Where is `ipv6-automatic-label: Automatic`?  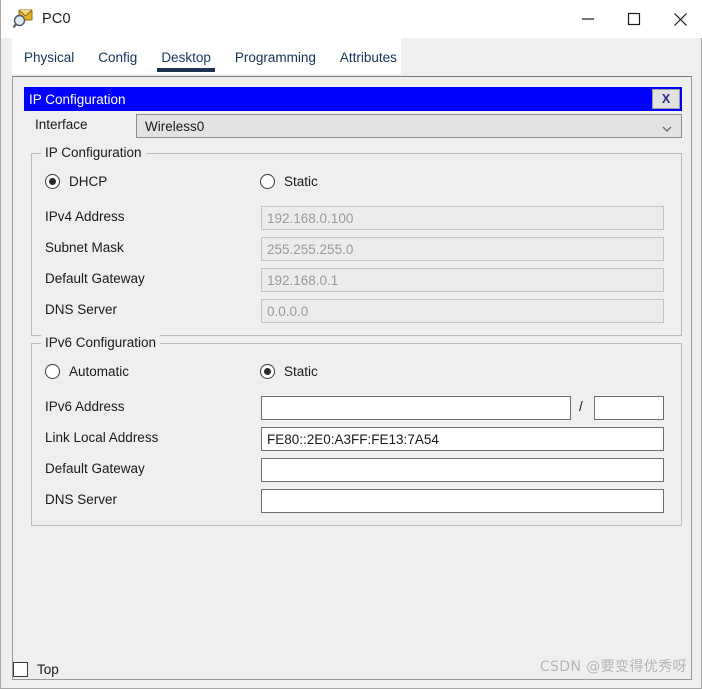 ipv6-automatic-label: Automatic is located at coordinates (99, 371).